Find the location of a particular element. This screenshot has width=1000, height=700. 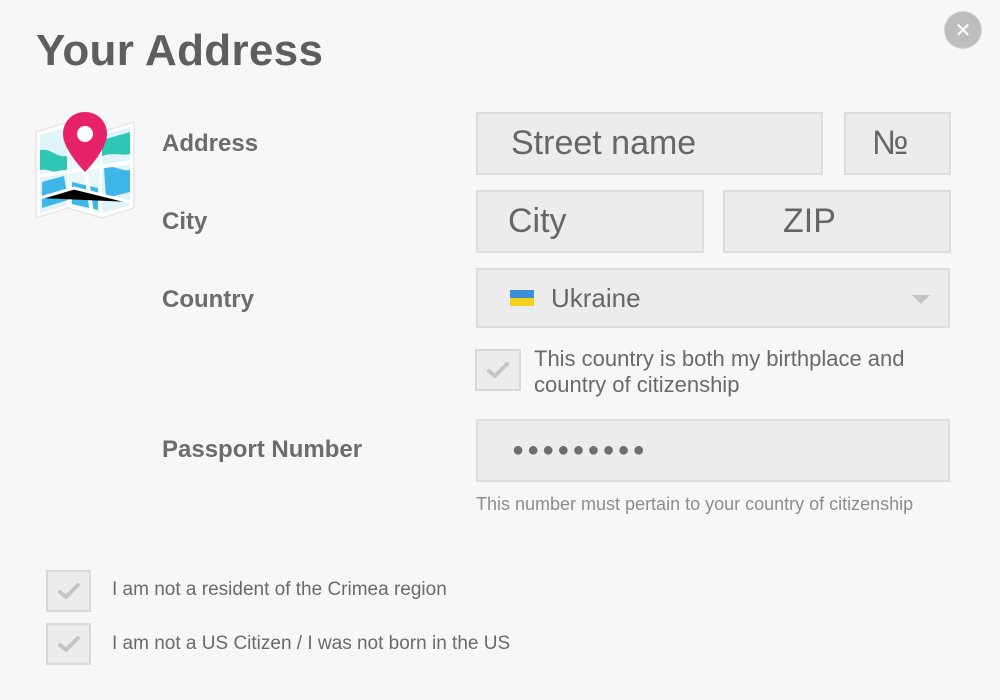

ukraine-flag-icon is located at coordinates (522, 298).